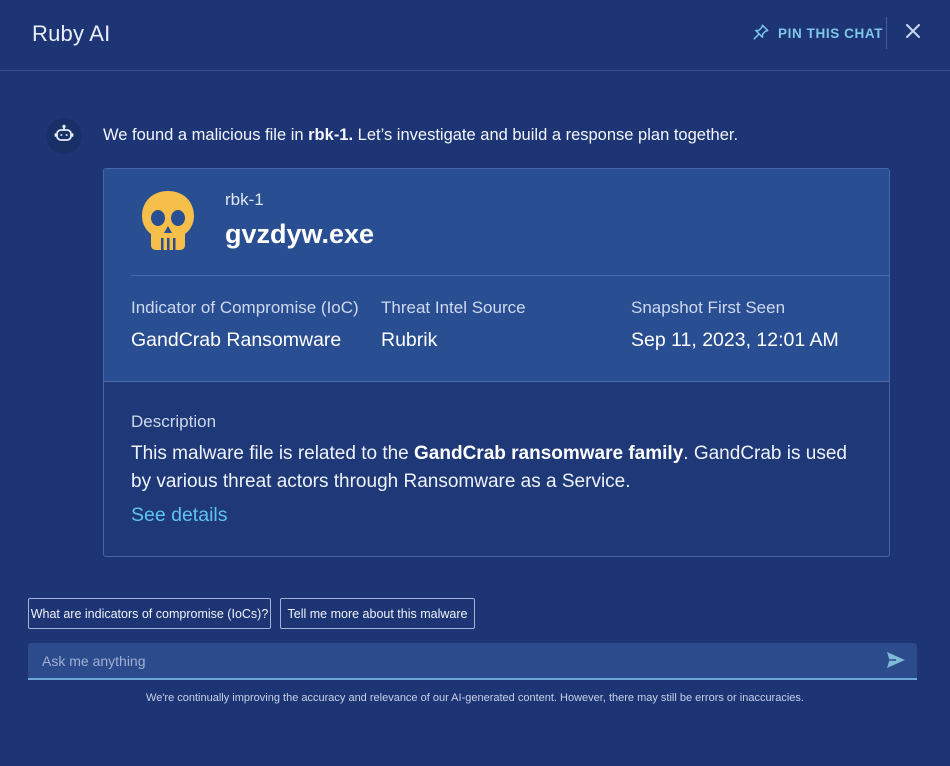 The height and width of the screenshot is (766, 950). What do you see at coordinates (453, 660) in the screenshot?
I see `chat-input` at bounding box center [453, 660].